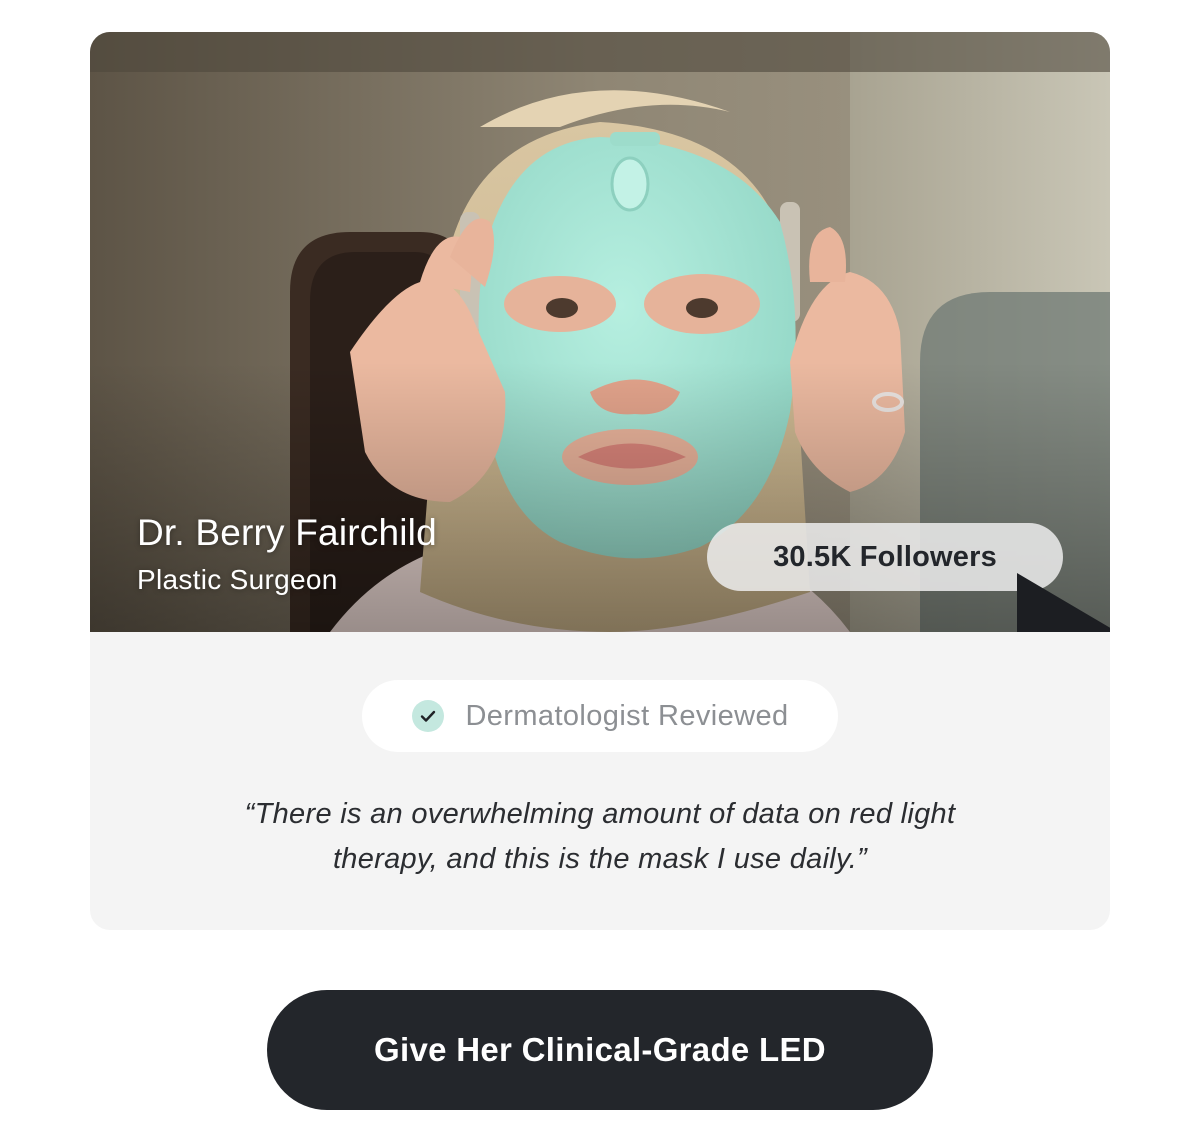  I want to click on reviewed-badge: Dermatologist Reviewed, so click(600, 716).